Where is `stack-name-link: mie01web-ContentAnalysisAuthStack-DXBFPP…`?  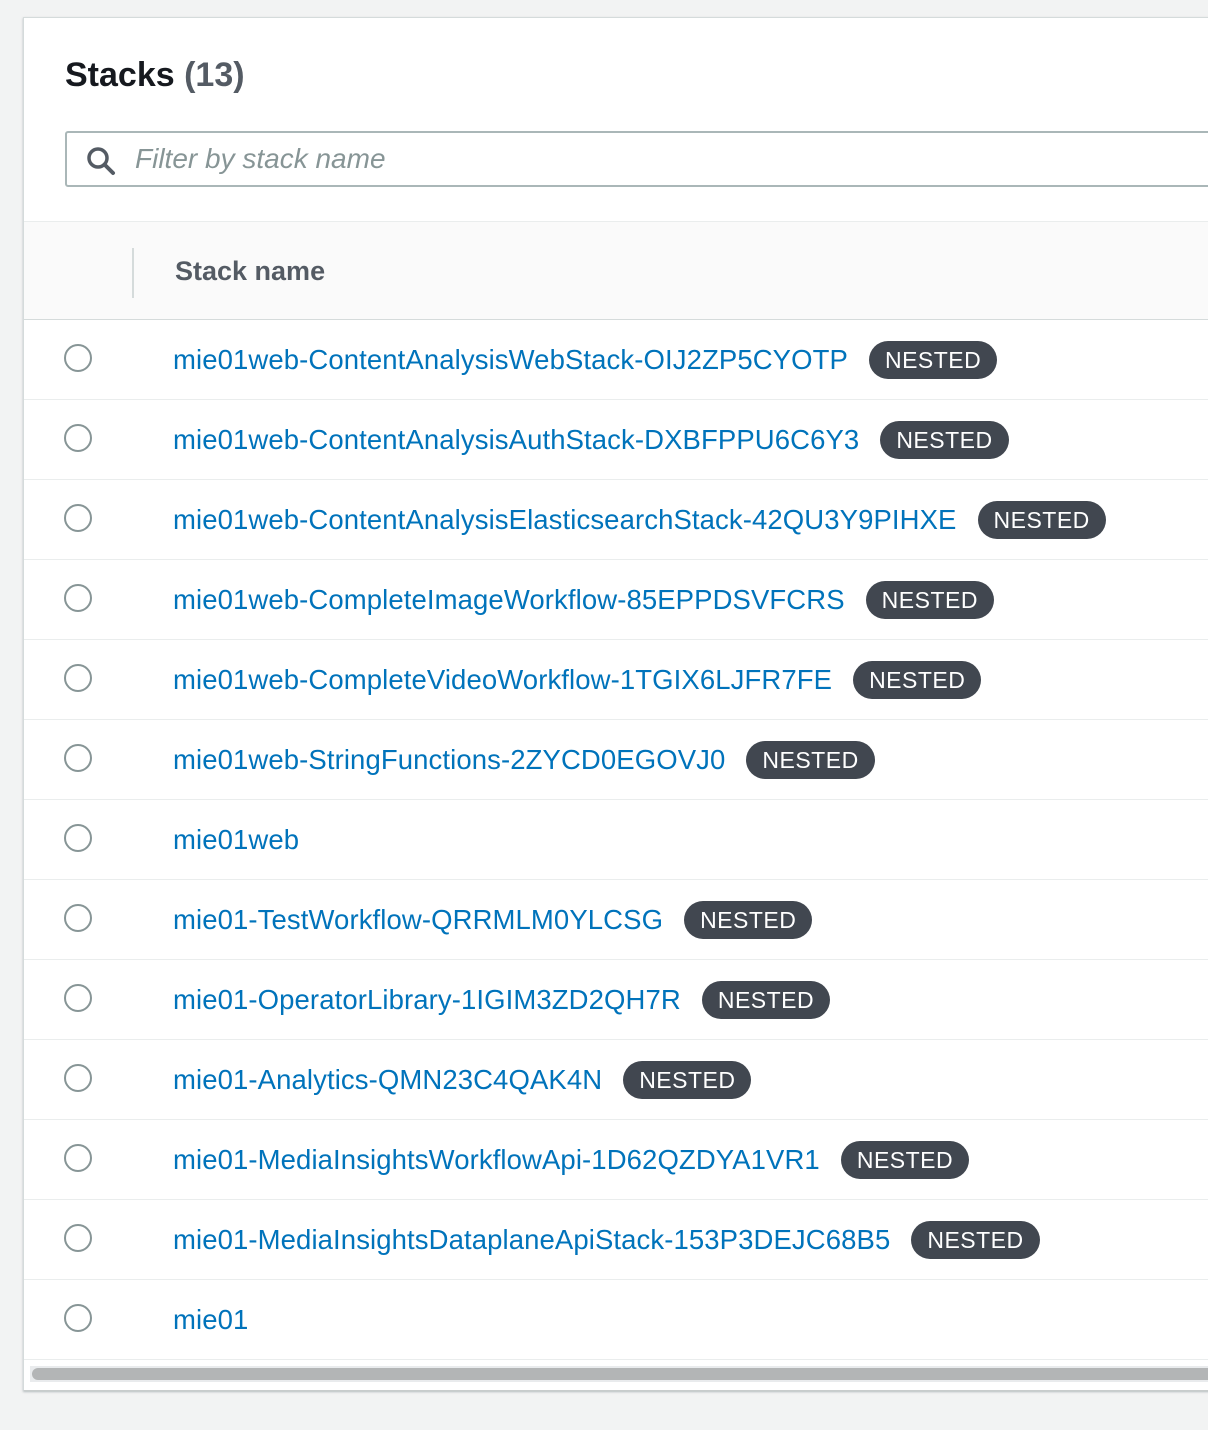 stack-name-link: mie01web-ContentAnalysisAuthStack-DXBFPP… is located at coordinates (516, 440).